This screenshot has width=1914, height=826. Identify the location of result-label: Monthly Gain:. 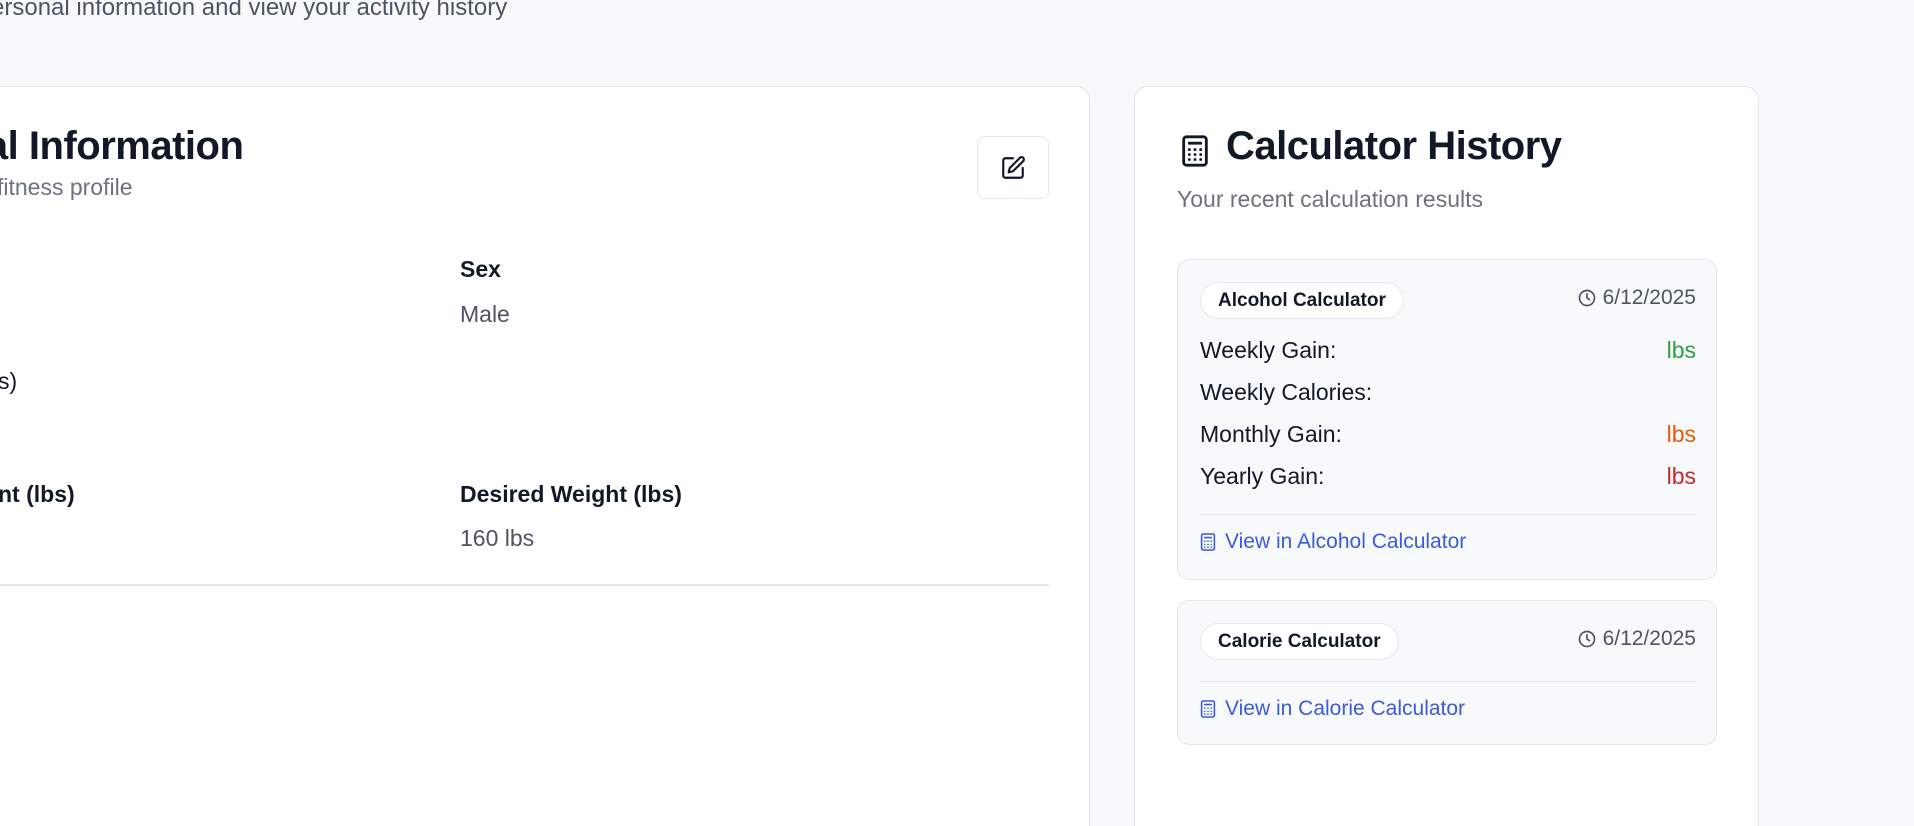
(1271, 433).